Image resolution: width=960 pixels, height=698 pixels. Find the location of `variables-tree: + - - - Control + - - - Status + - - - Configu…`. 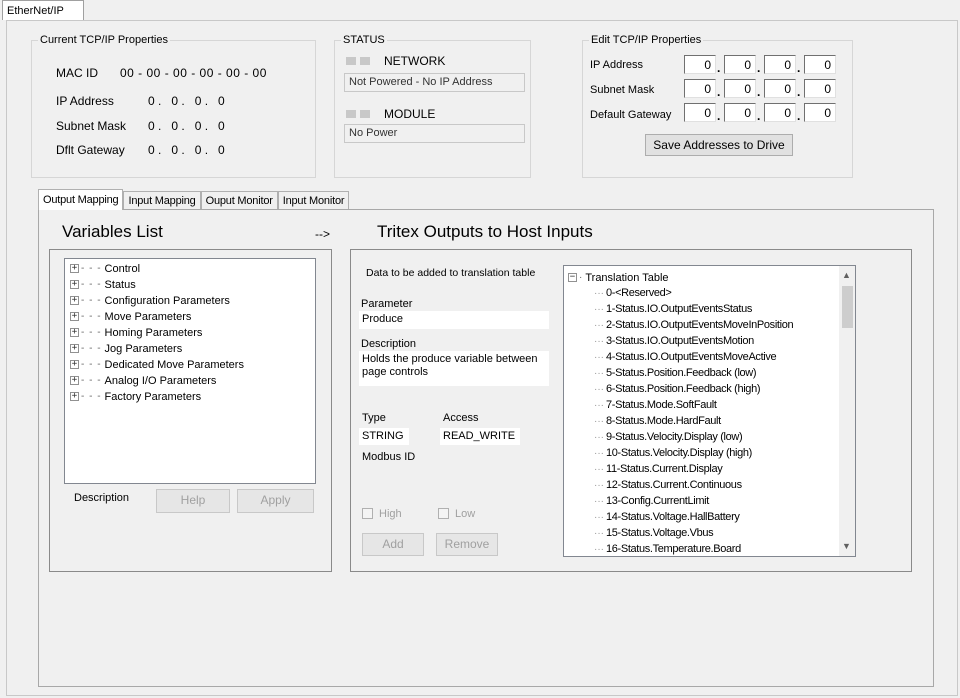

variables-tree: + - - - Control + - - - Status + - - - Configu… is located at coordinates (190, 371).